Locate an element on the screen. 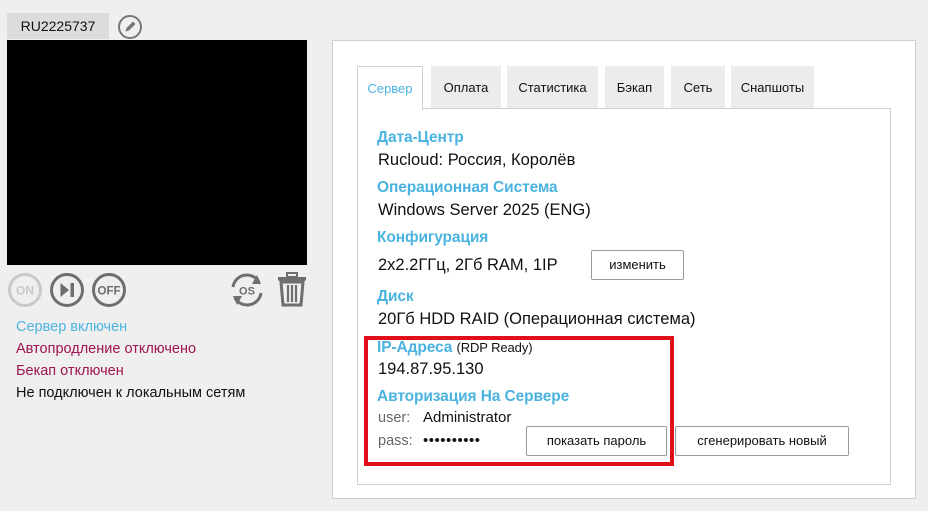 Image resolution: width=928 pixels, height=511 pixels. tab-backup: Бэкап is located at coordinates (634, 87).